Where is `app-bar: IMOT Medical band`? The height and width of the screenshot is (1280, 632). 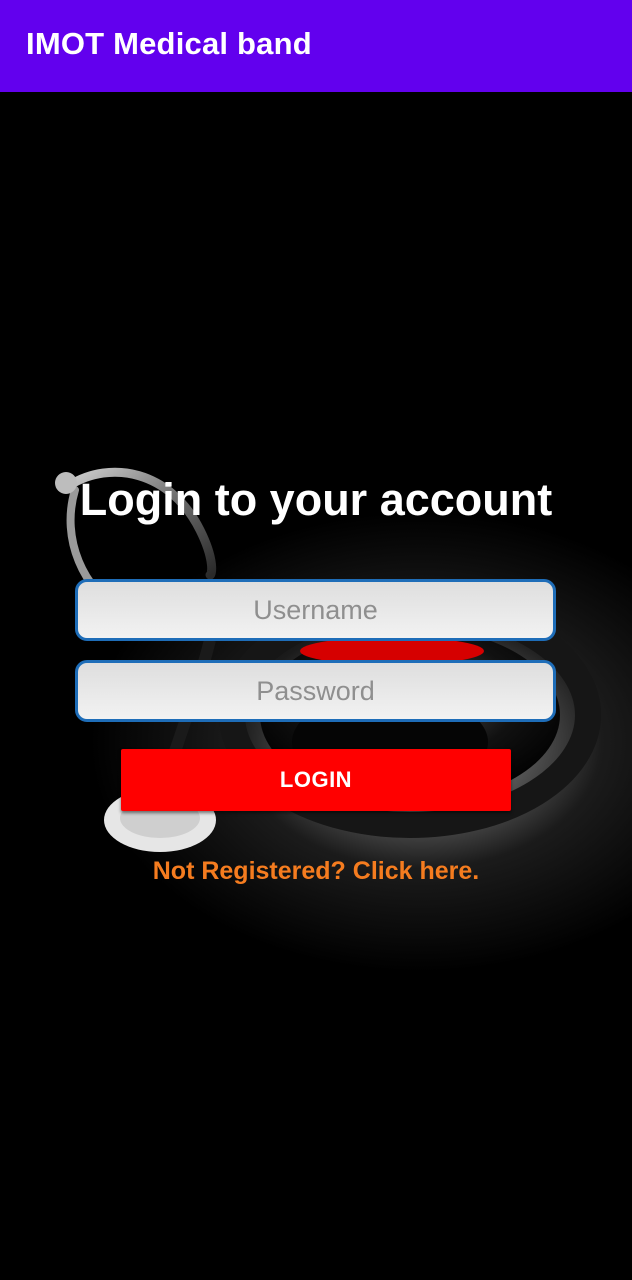 app-bar: IMOT Medical band is located at coordinates (316, 46).